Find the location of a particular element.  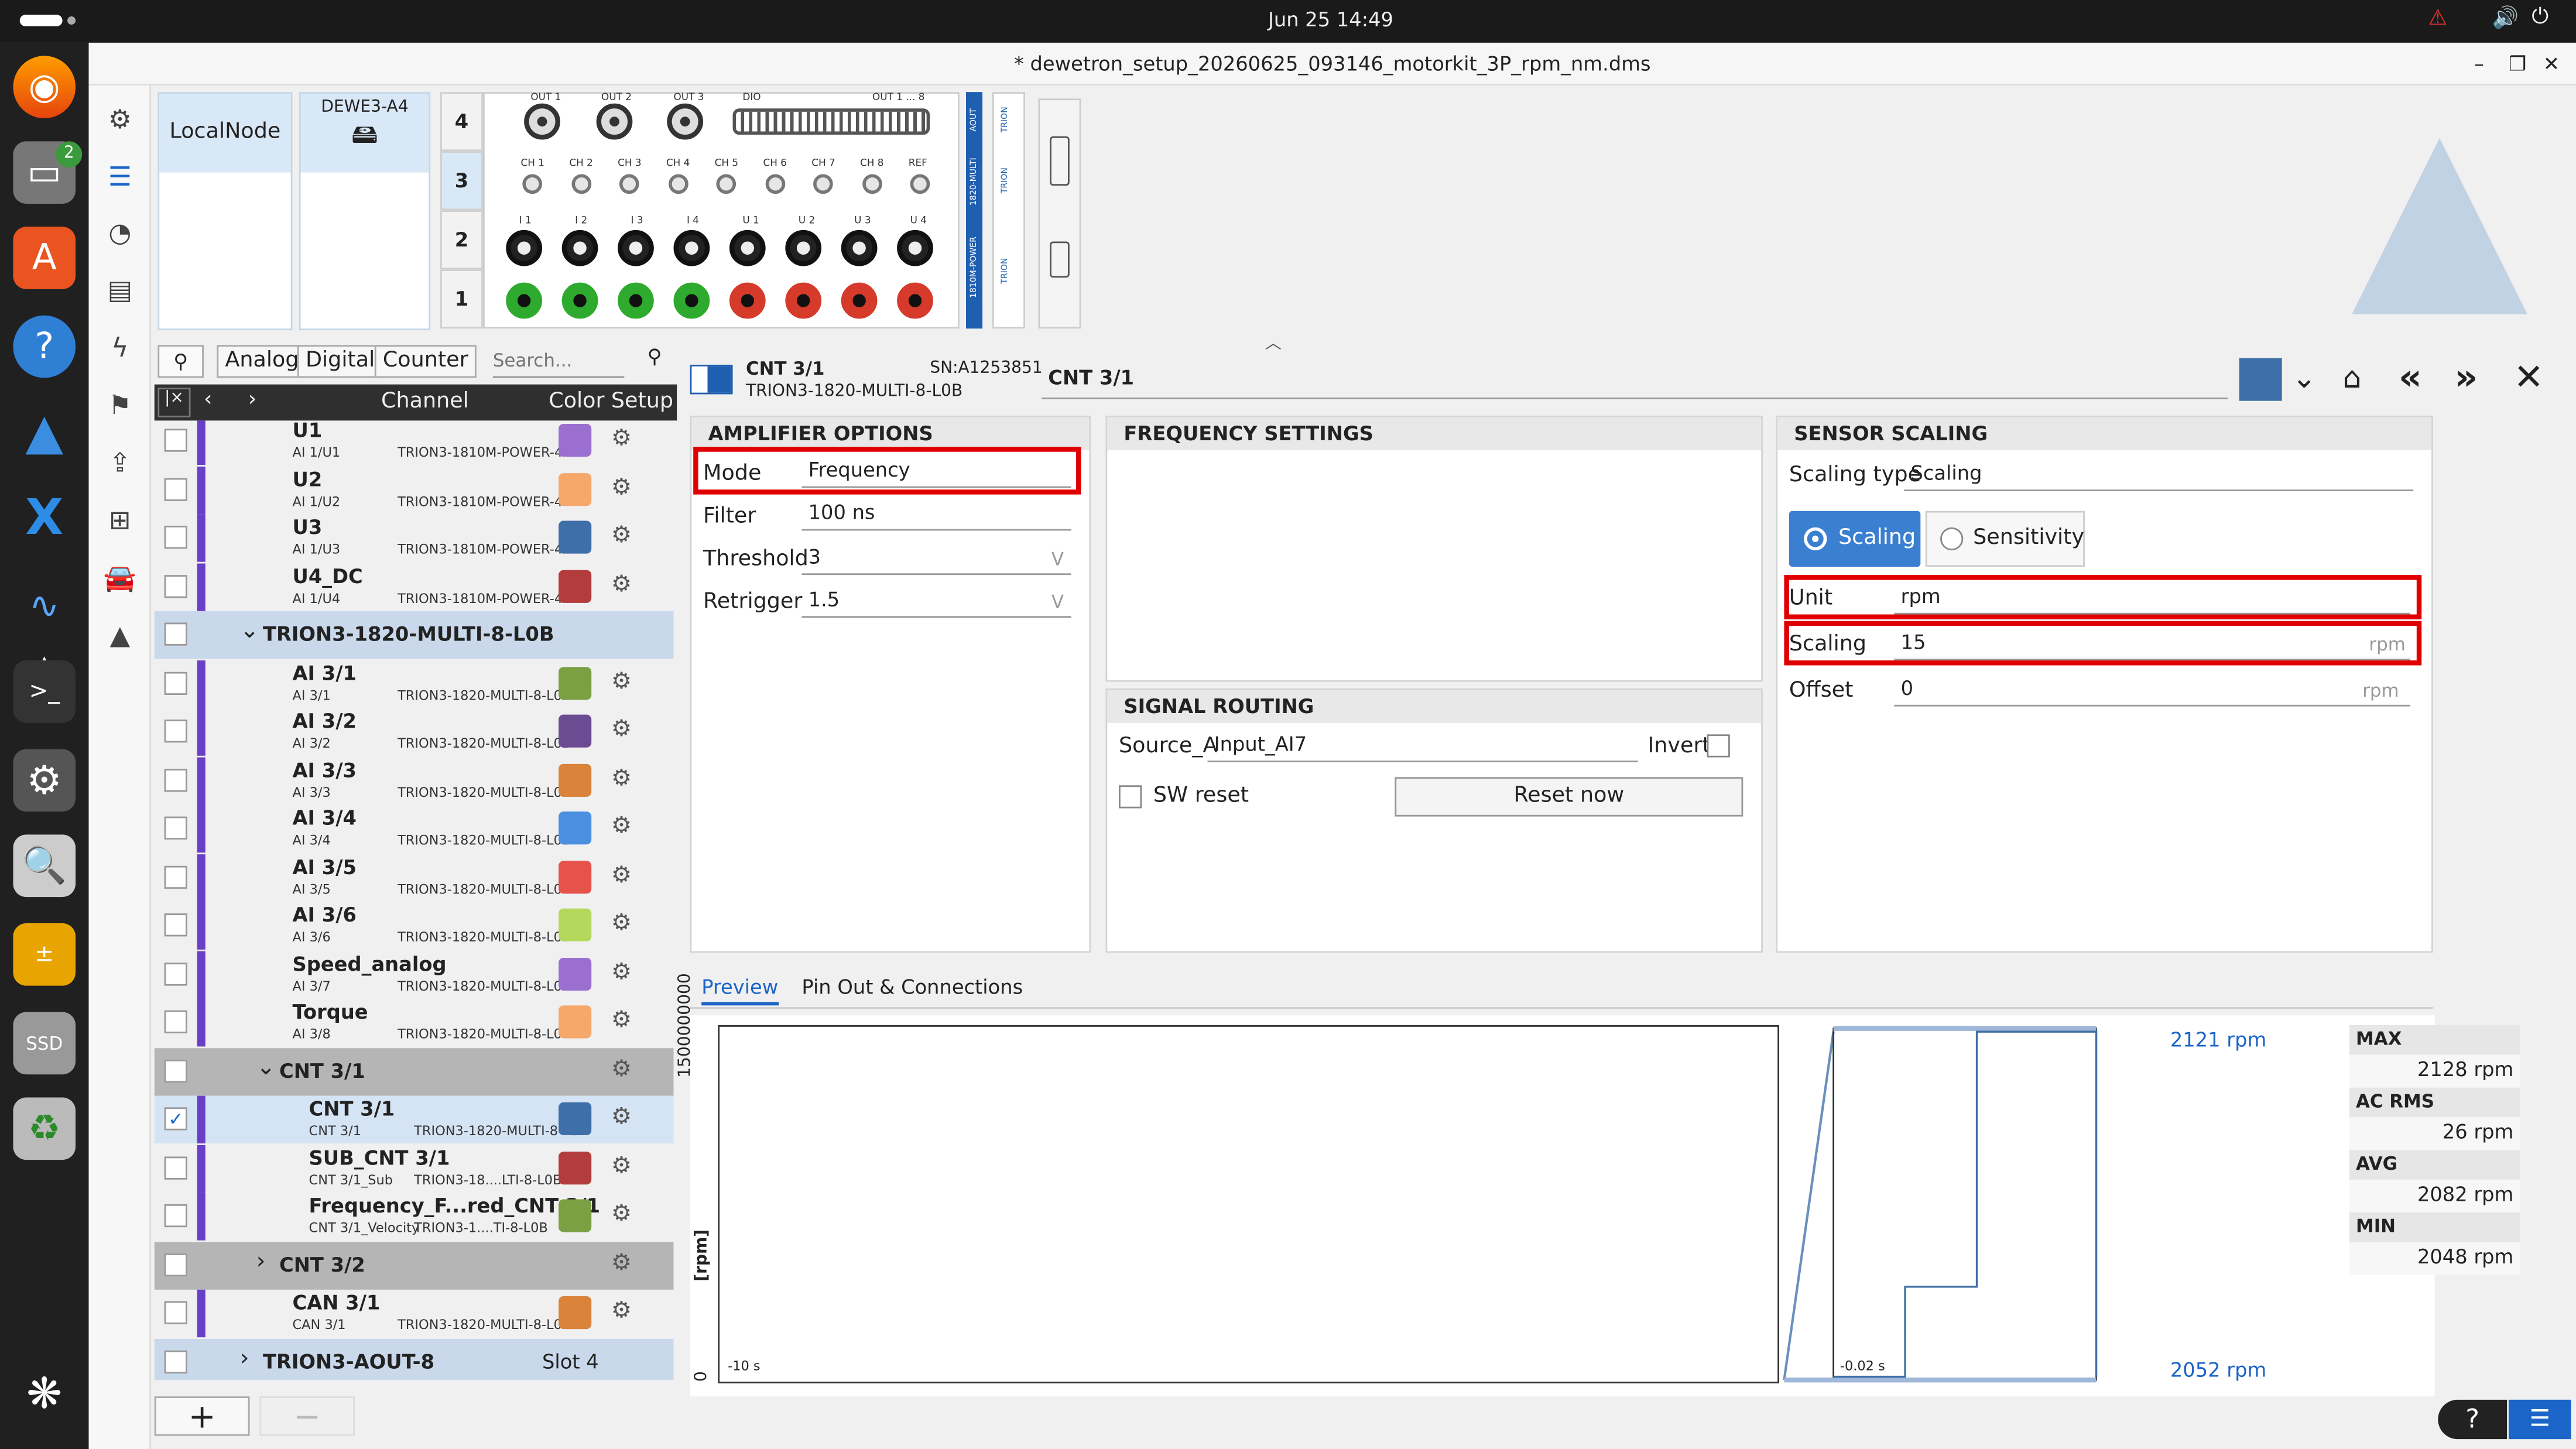

column-color: Color is located at coordinates (576, 401).